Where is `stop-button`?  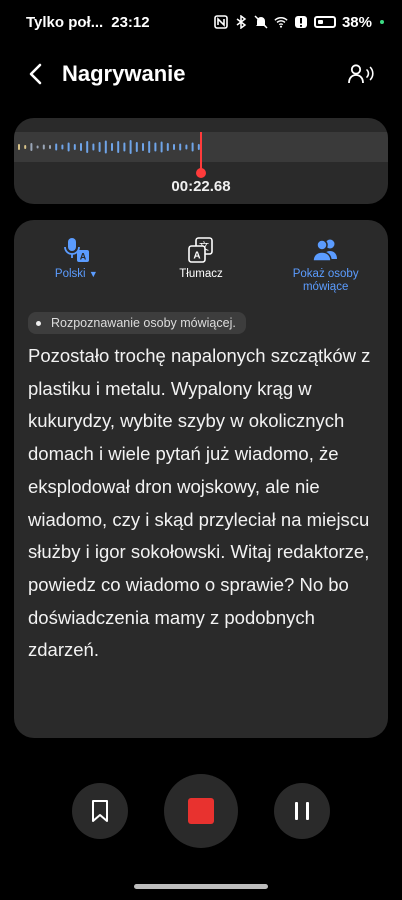 stop-button is located at coordinates (201, 811).